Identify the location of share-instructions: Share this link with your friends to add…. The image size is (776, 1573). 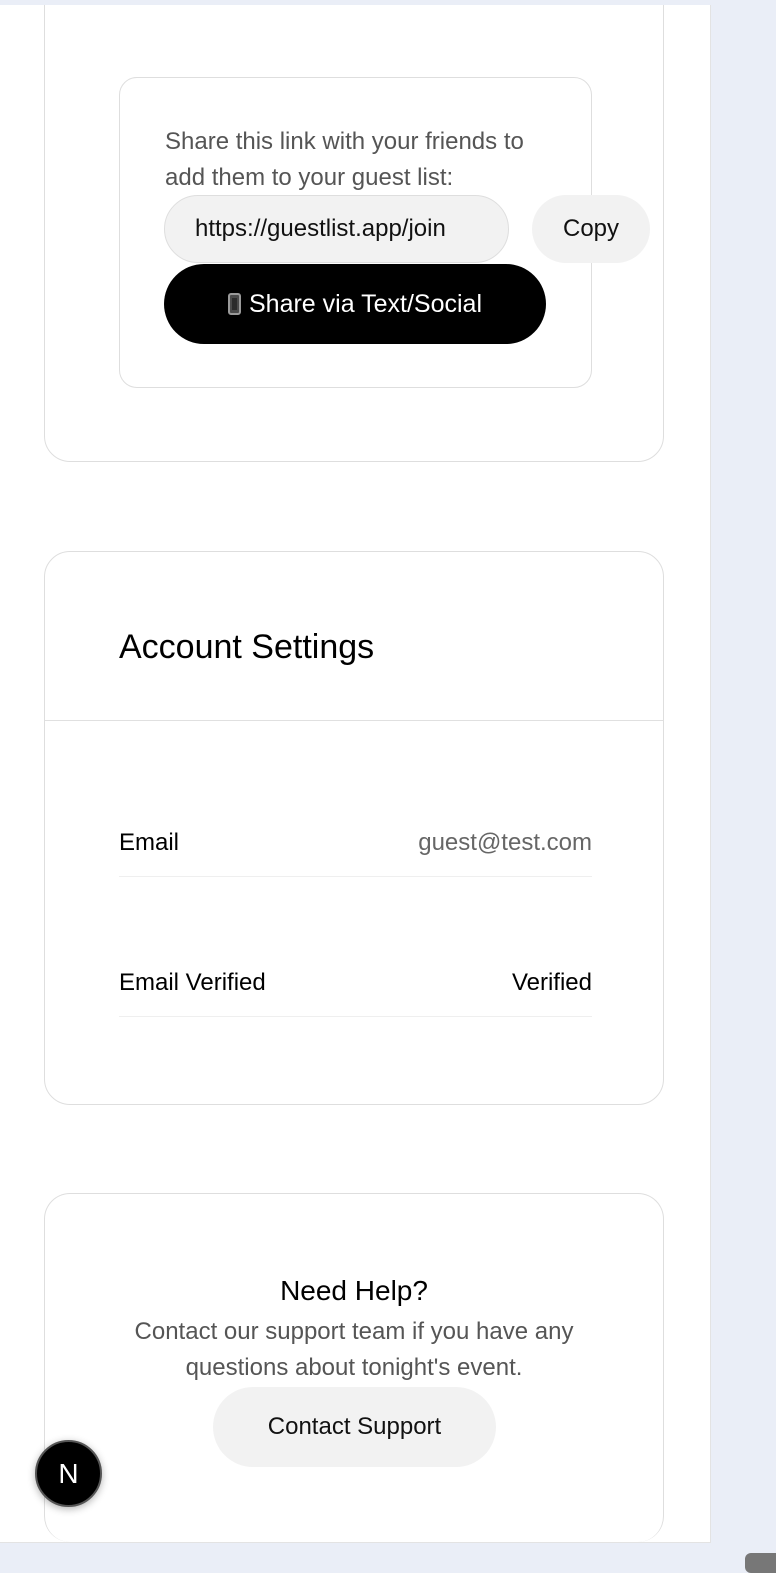
(344, 159).